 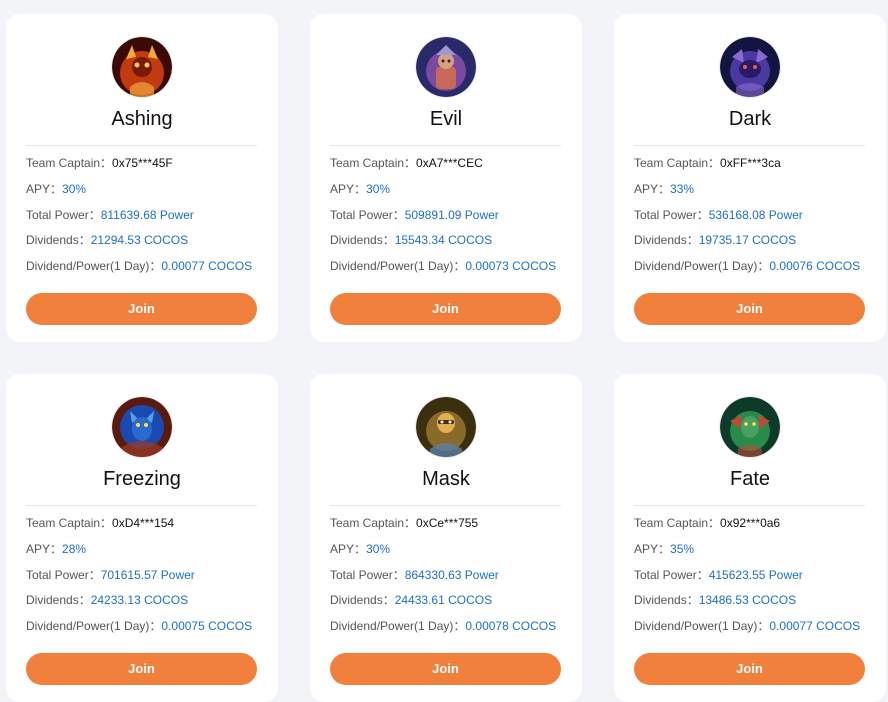 What do you see at coordinates (750, 523) in the screenshot?
I see `team-captain-value: 0x92***0a6` at bounding box center [750, 523].